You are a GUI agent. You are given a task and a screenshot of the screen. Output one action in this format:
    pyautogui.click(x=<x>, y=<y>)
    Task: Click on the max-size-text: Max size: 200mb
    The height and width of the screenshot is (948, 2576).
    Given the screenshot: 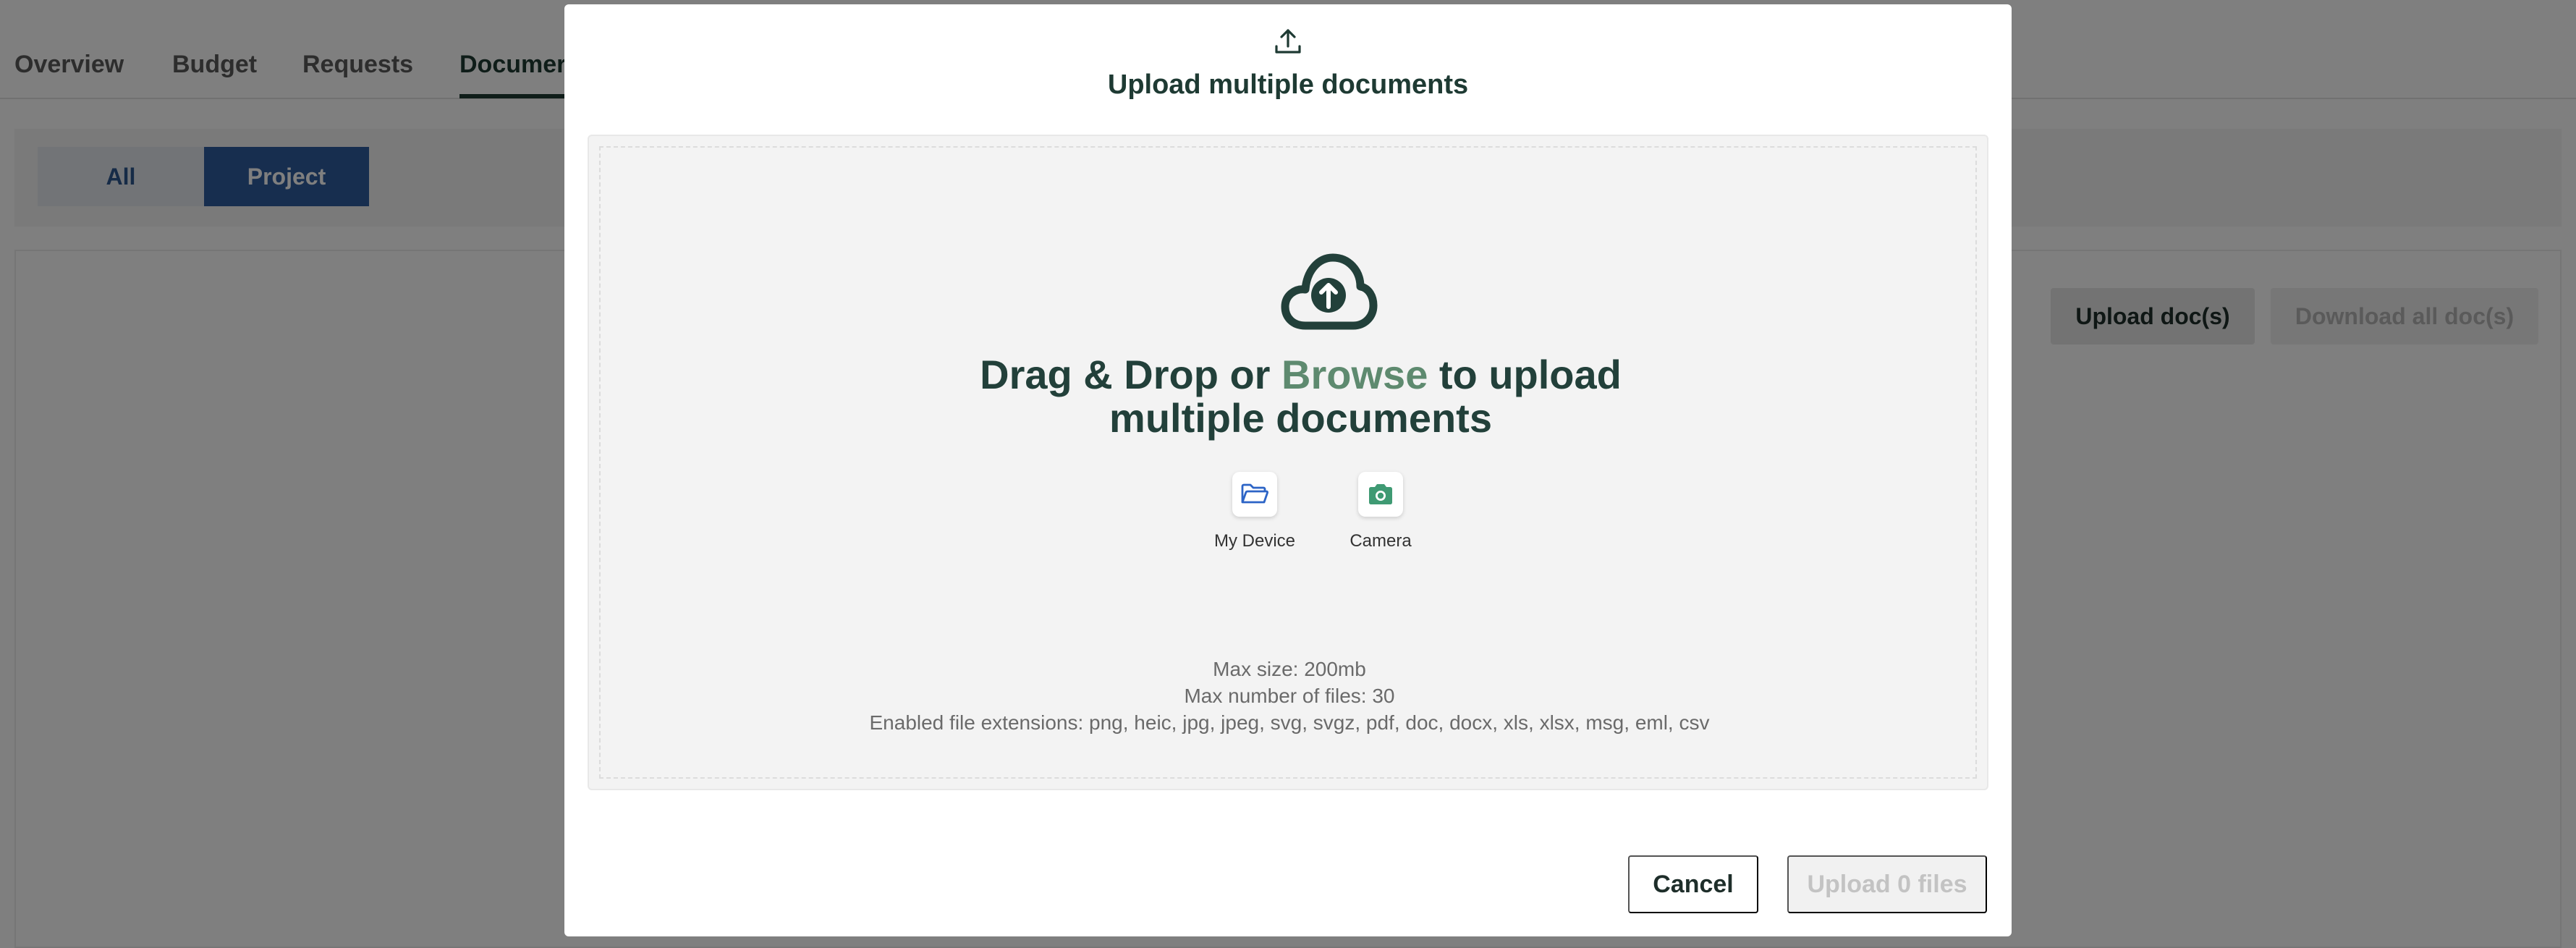 What is the action you would take?
    pyautogui.click(x=1289, y=669)
    